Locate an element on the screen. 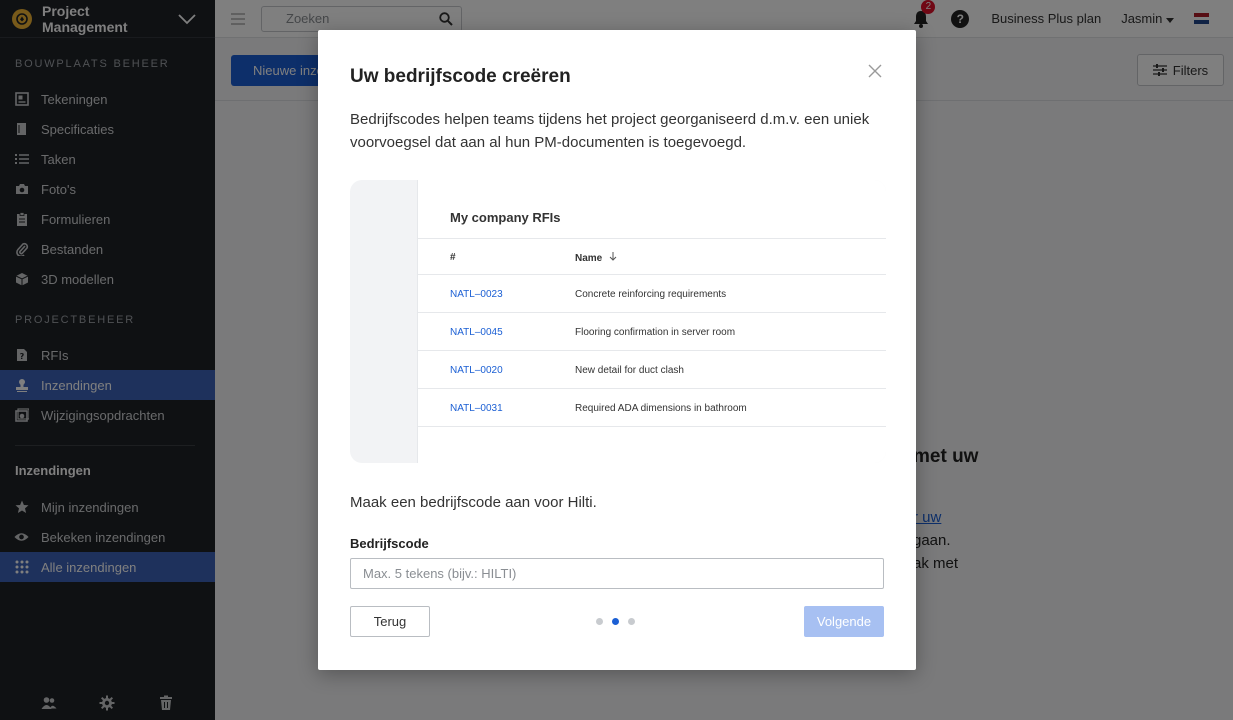  rfi-name: New detail for duct clash is located at coordinates (629, 370).